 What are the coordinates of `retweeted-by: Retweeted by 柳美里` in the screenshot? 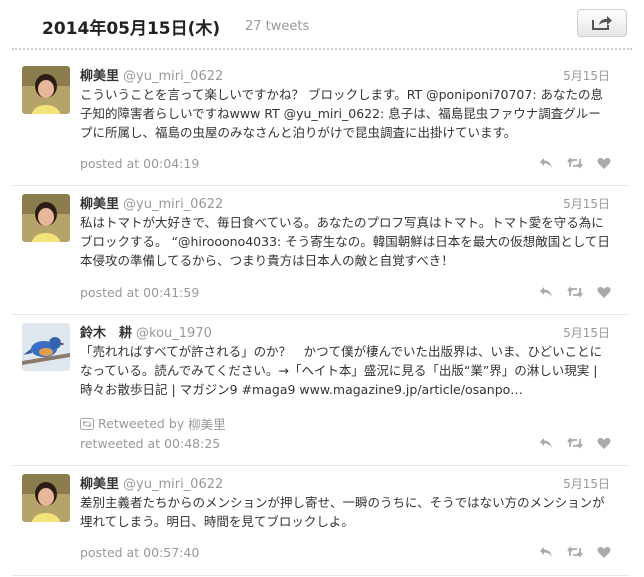 It's located at (153, 423).